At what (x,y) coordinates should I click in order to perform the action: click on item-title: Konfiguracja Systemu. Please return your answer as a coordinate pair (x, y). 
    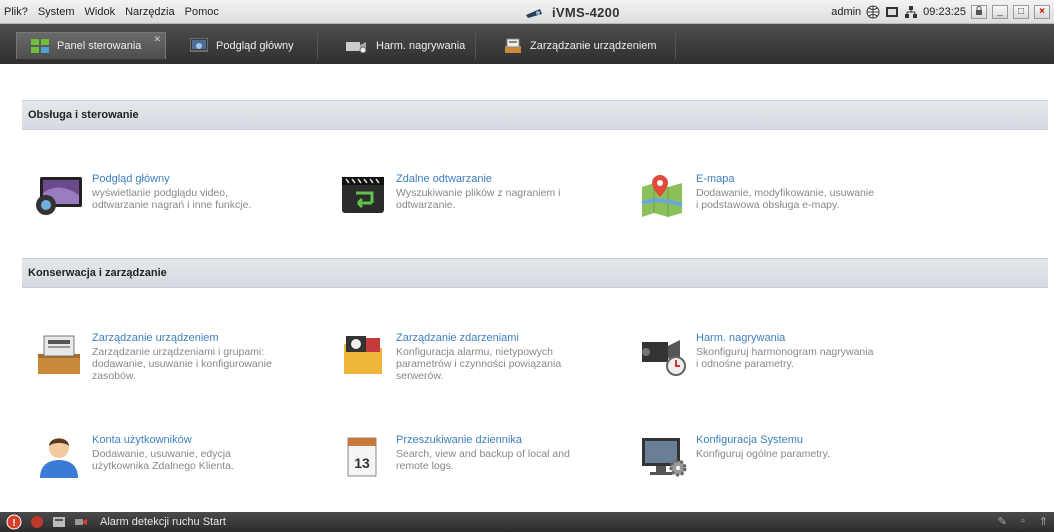
    Looking at the image, I should click on (763, 440).